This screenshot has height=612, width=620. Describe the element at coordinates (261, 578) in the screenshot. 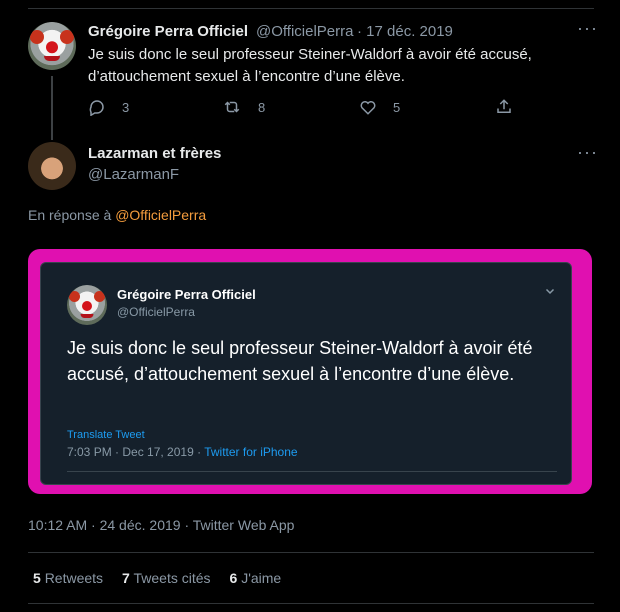

I see `likes-label: J'aime` at that location.